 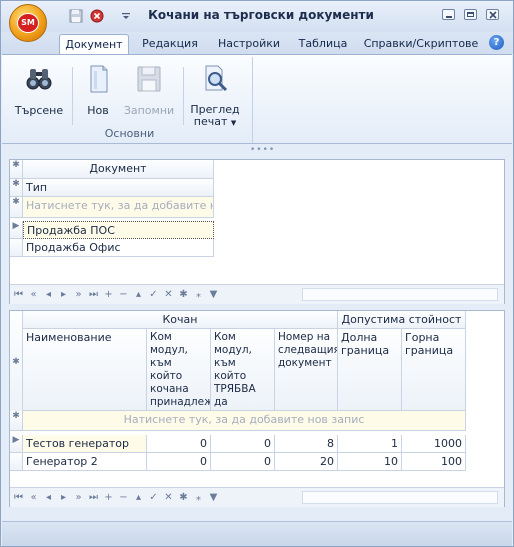 I want to click on tab-table: Таблица, so click(x=323, y=44).